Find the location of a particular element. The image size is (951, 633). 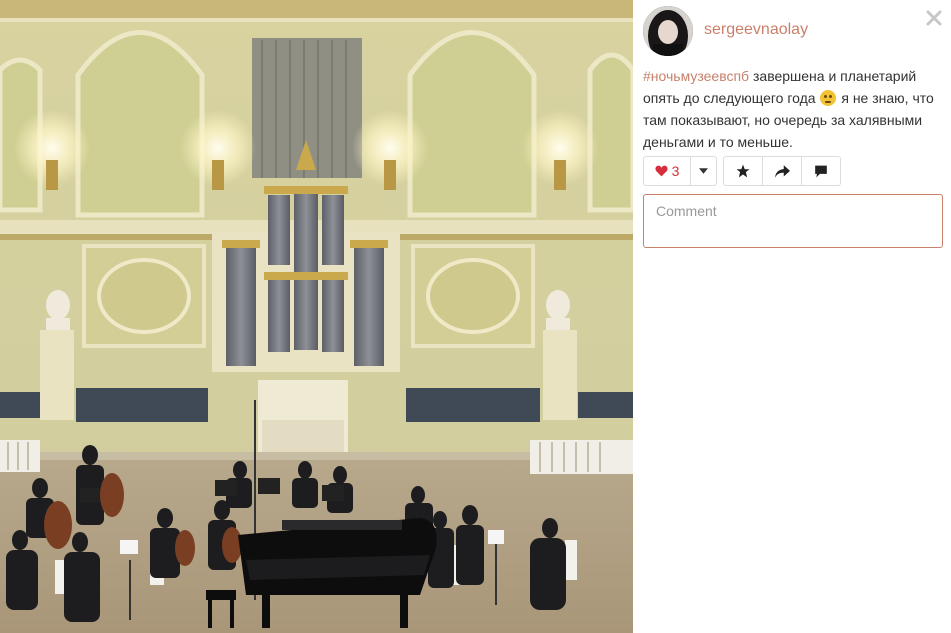

comment-input is located at coordinates (793, 221).